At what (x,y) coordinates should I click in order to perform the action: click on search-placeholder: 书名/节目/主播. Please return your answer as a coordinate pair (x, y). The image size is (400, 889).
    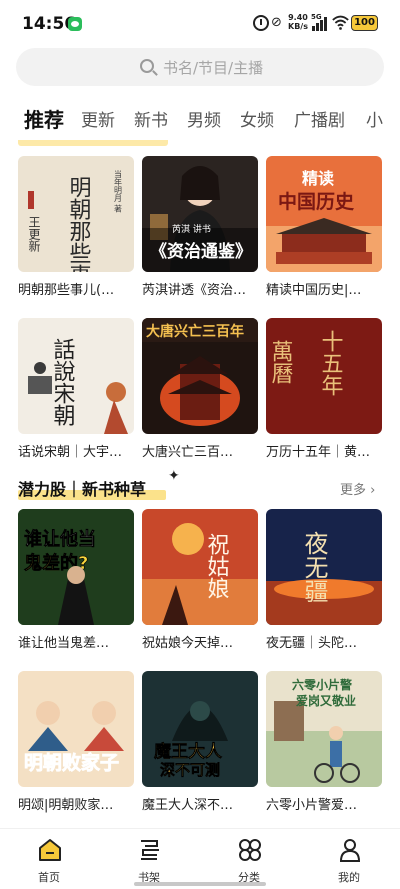
    Looking at the image, I should click on (213, 68).